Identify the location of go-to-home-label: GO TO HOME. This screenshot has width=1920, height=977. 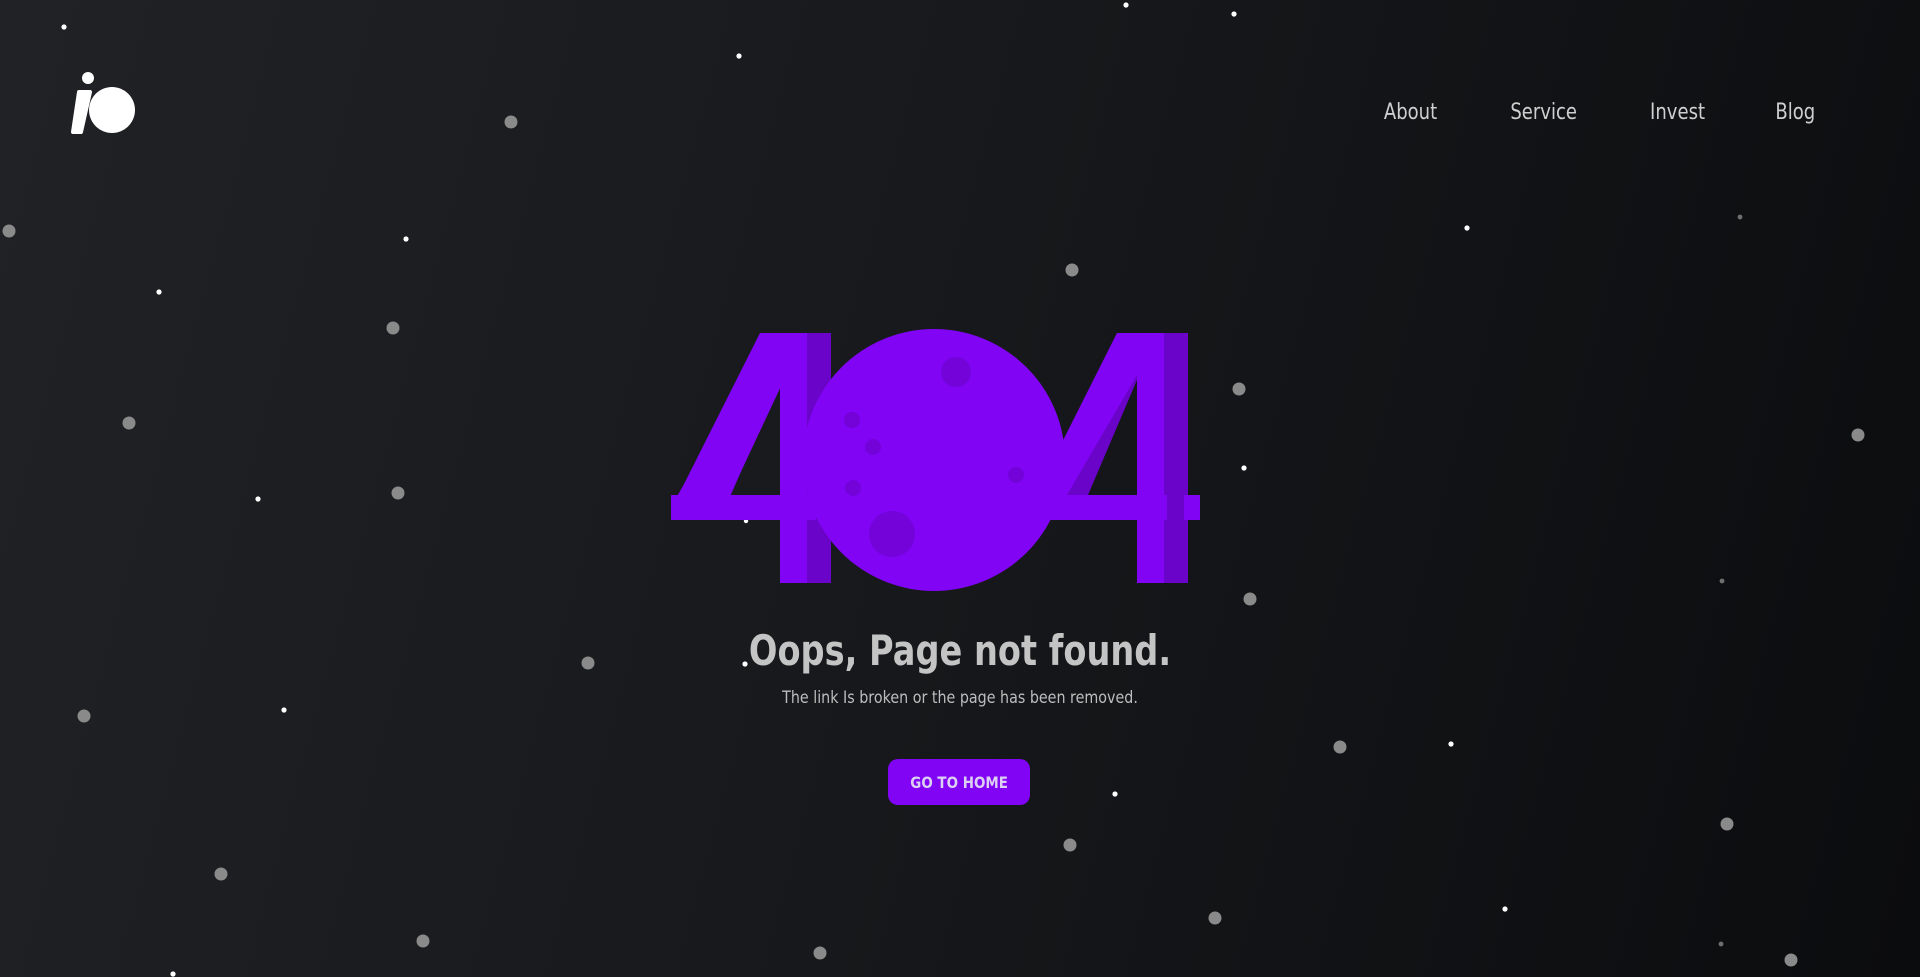
(959, 782).